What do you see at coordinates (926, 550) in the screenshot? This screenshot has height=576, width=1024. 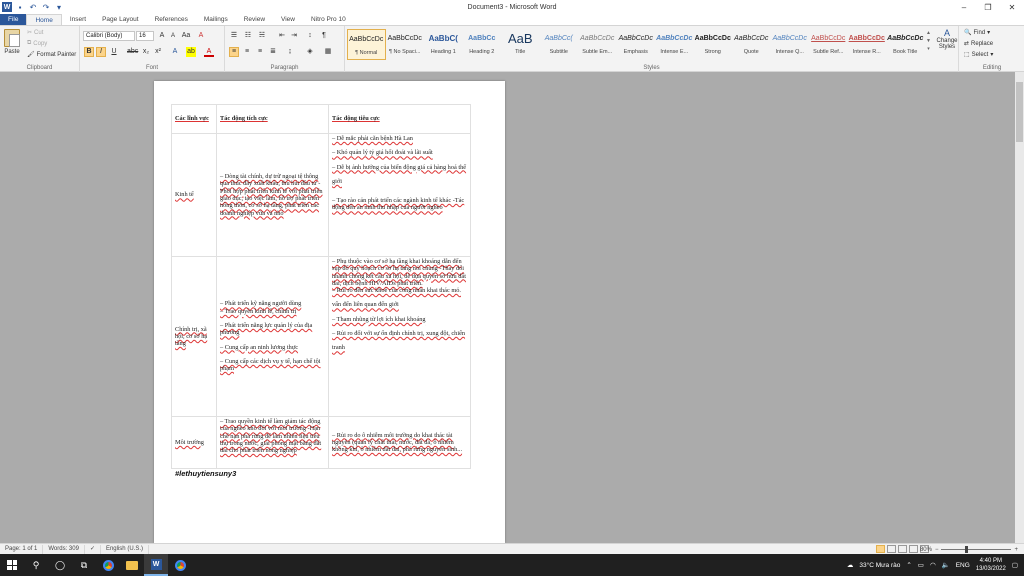 I see `zoom-level: 80%` at bounding box center [926, 550].